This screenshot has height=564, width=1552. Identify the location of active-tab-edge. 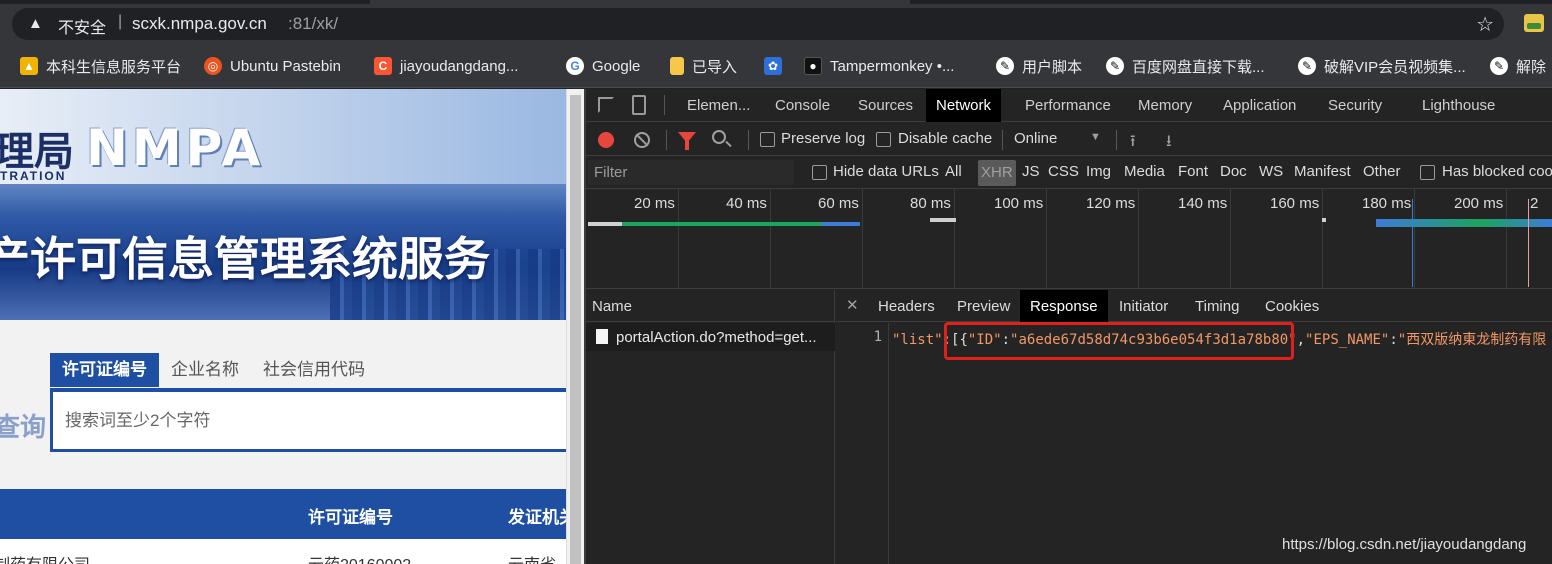
(640, 2).